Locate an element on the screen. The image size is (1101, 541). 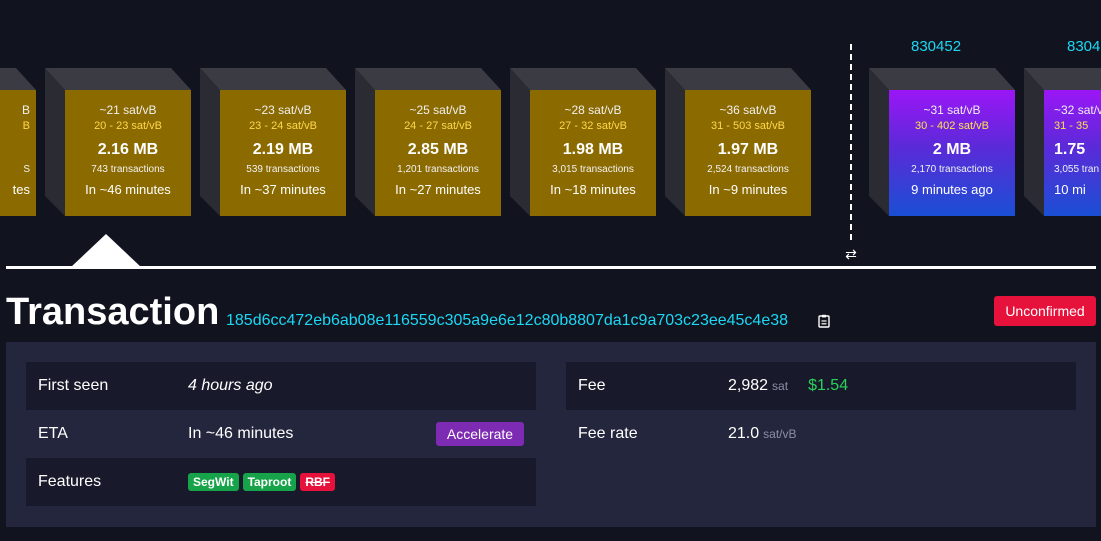
block-median-fee: ~32 sat/vB is located at coordinates (1077, 110).